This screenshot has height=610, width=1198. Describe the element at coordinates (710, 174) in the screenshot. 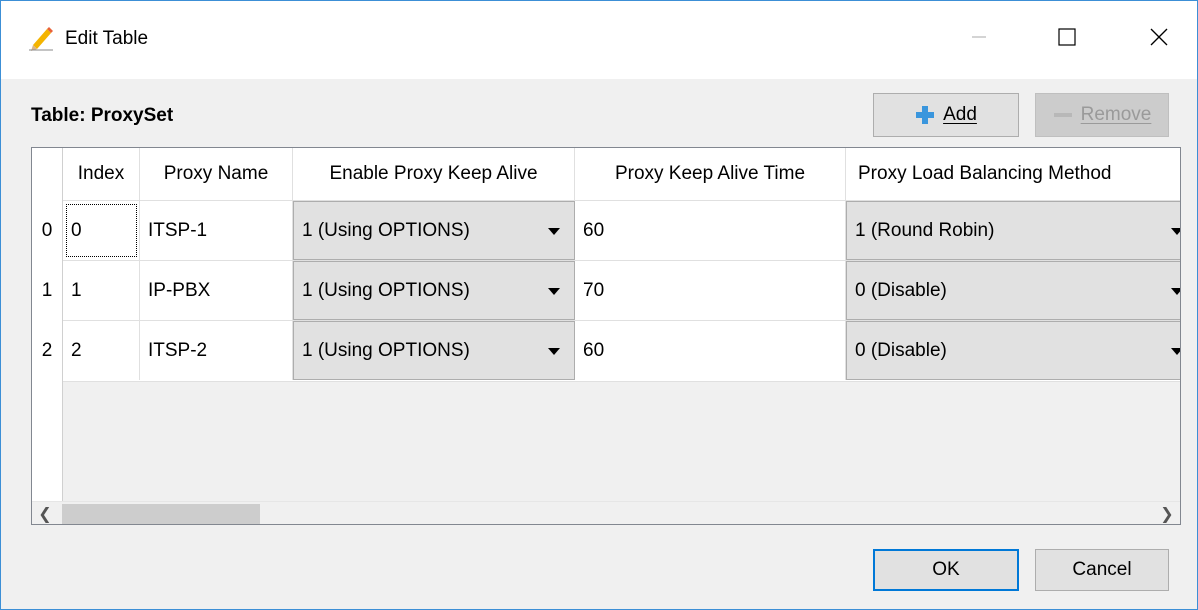

I see `column-header-keep-alive-time: Proxy Keep Alive Time` at that location.